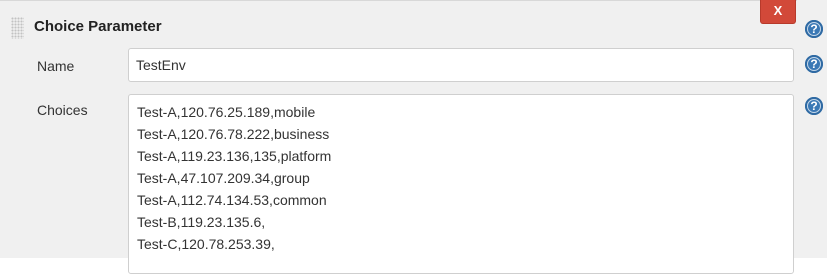  Describe the element at coordinates (461, 65) in the screenshot. I see `name-input` at that location.